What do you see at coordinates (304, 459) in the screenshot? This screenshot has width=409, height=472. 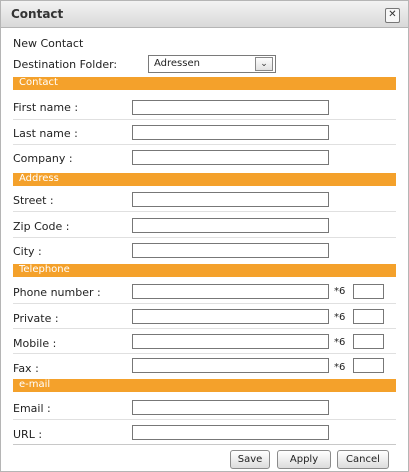 I see `apply-button: Apply` at bounding box center [304, 459].